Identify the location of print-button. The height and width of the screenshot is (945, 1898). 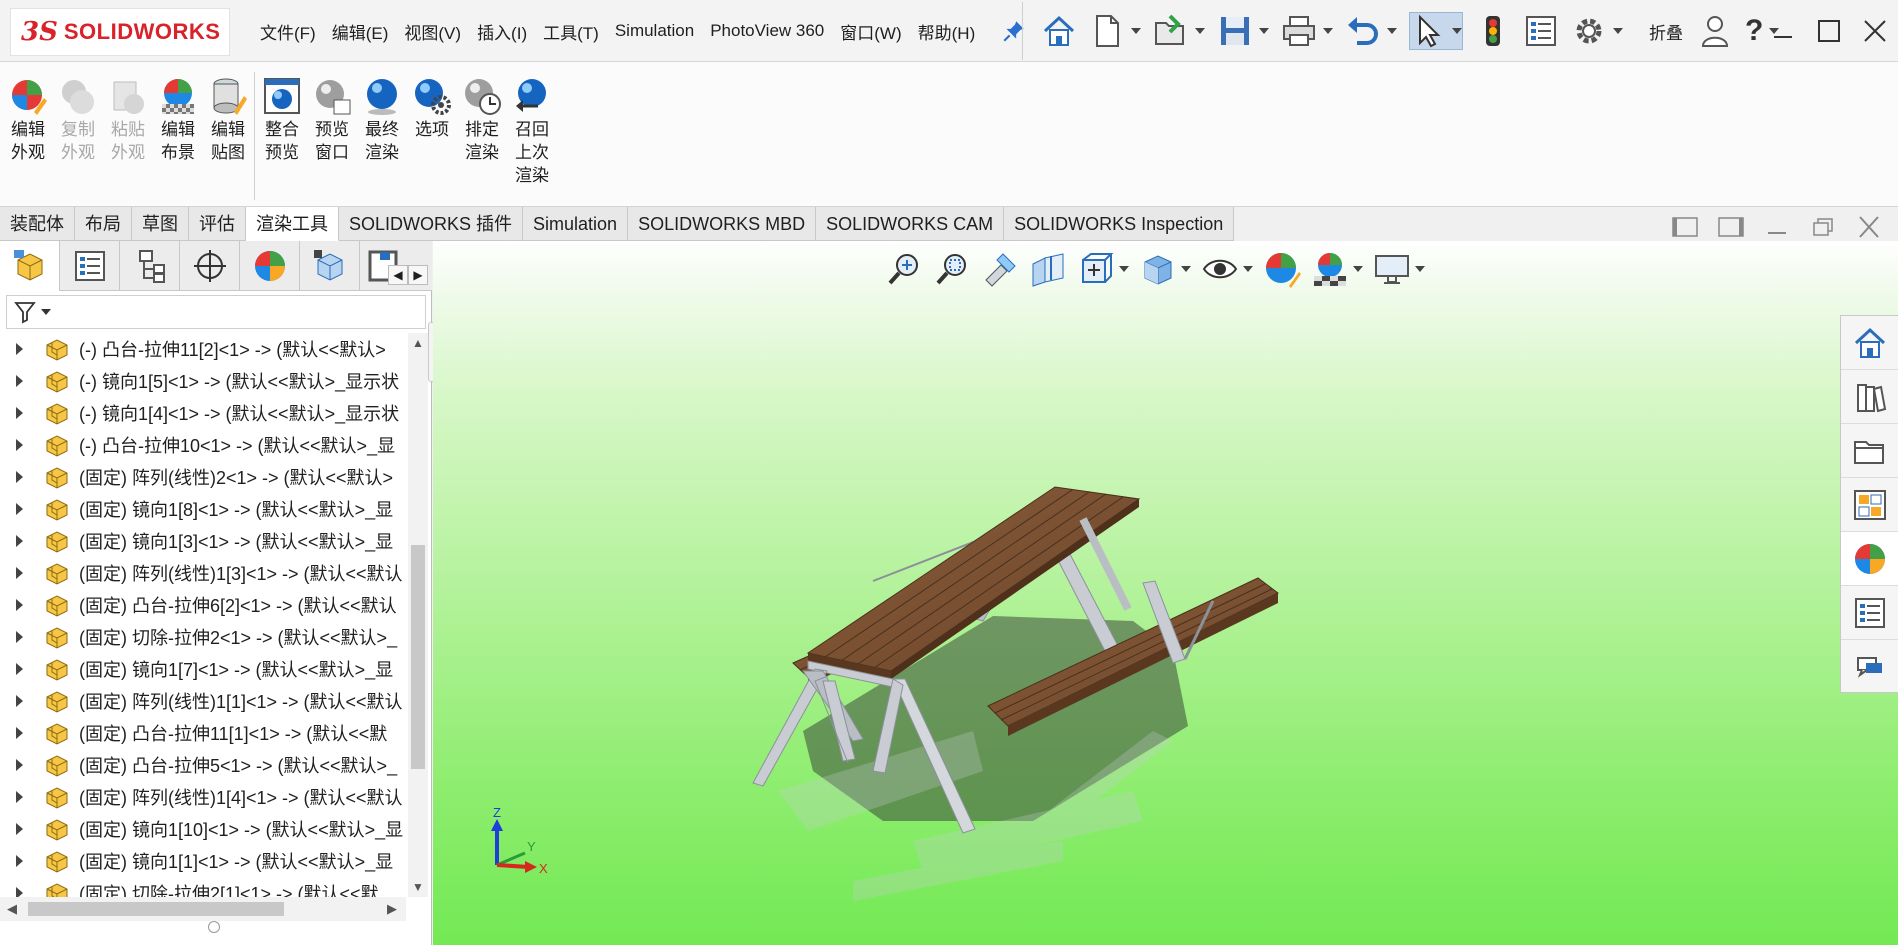
(1307, 31).